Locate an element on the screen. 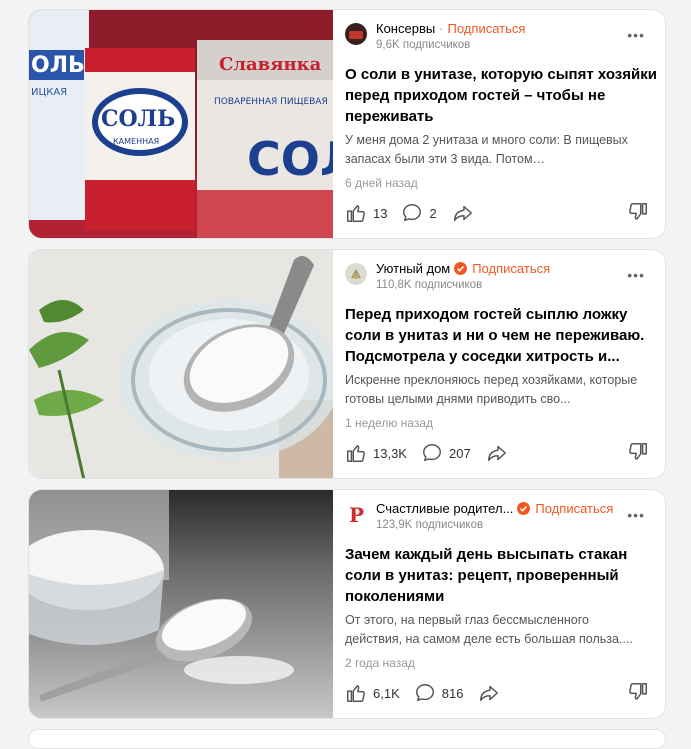  subscriber-count: 123,9K подписчиков is located at coordinates (430, 525).